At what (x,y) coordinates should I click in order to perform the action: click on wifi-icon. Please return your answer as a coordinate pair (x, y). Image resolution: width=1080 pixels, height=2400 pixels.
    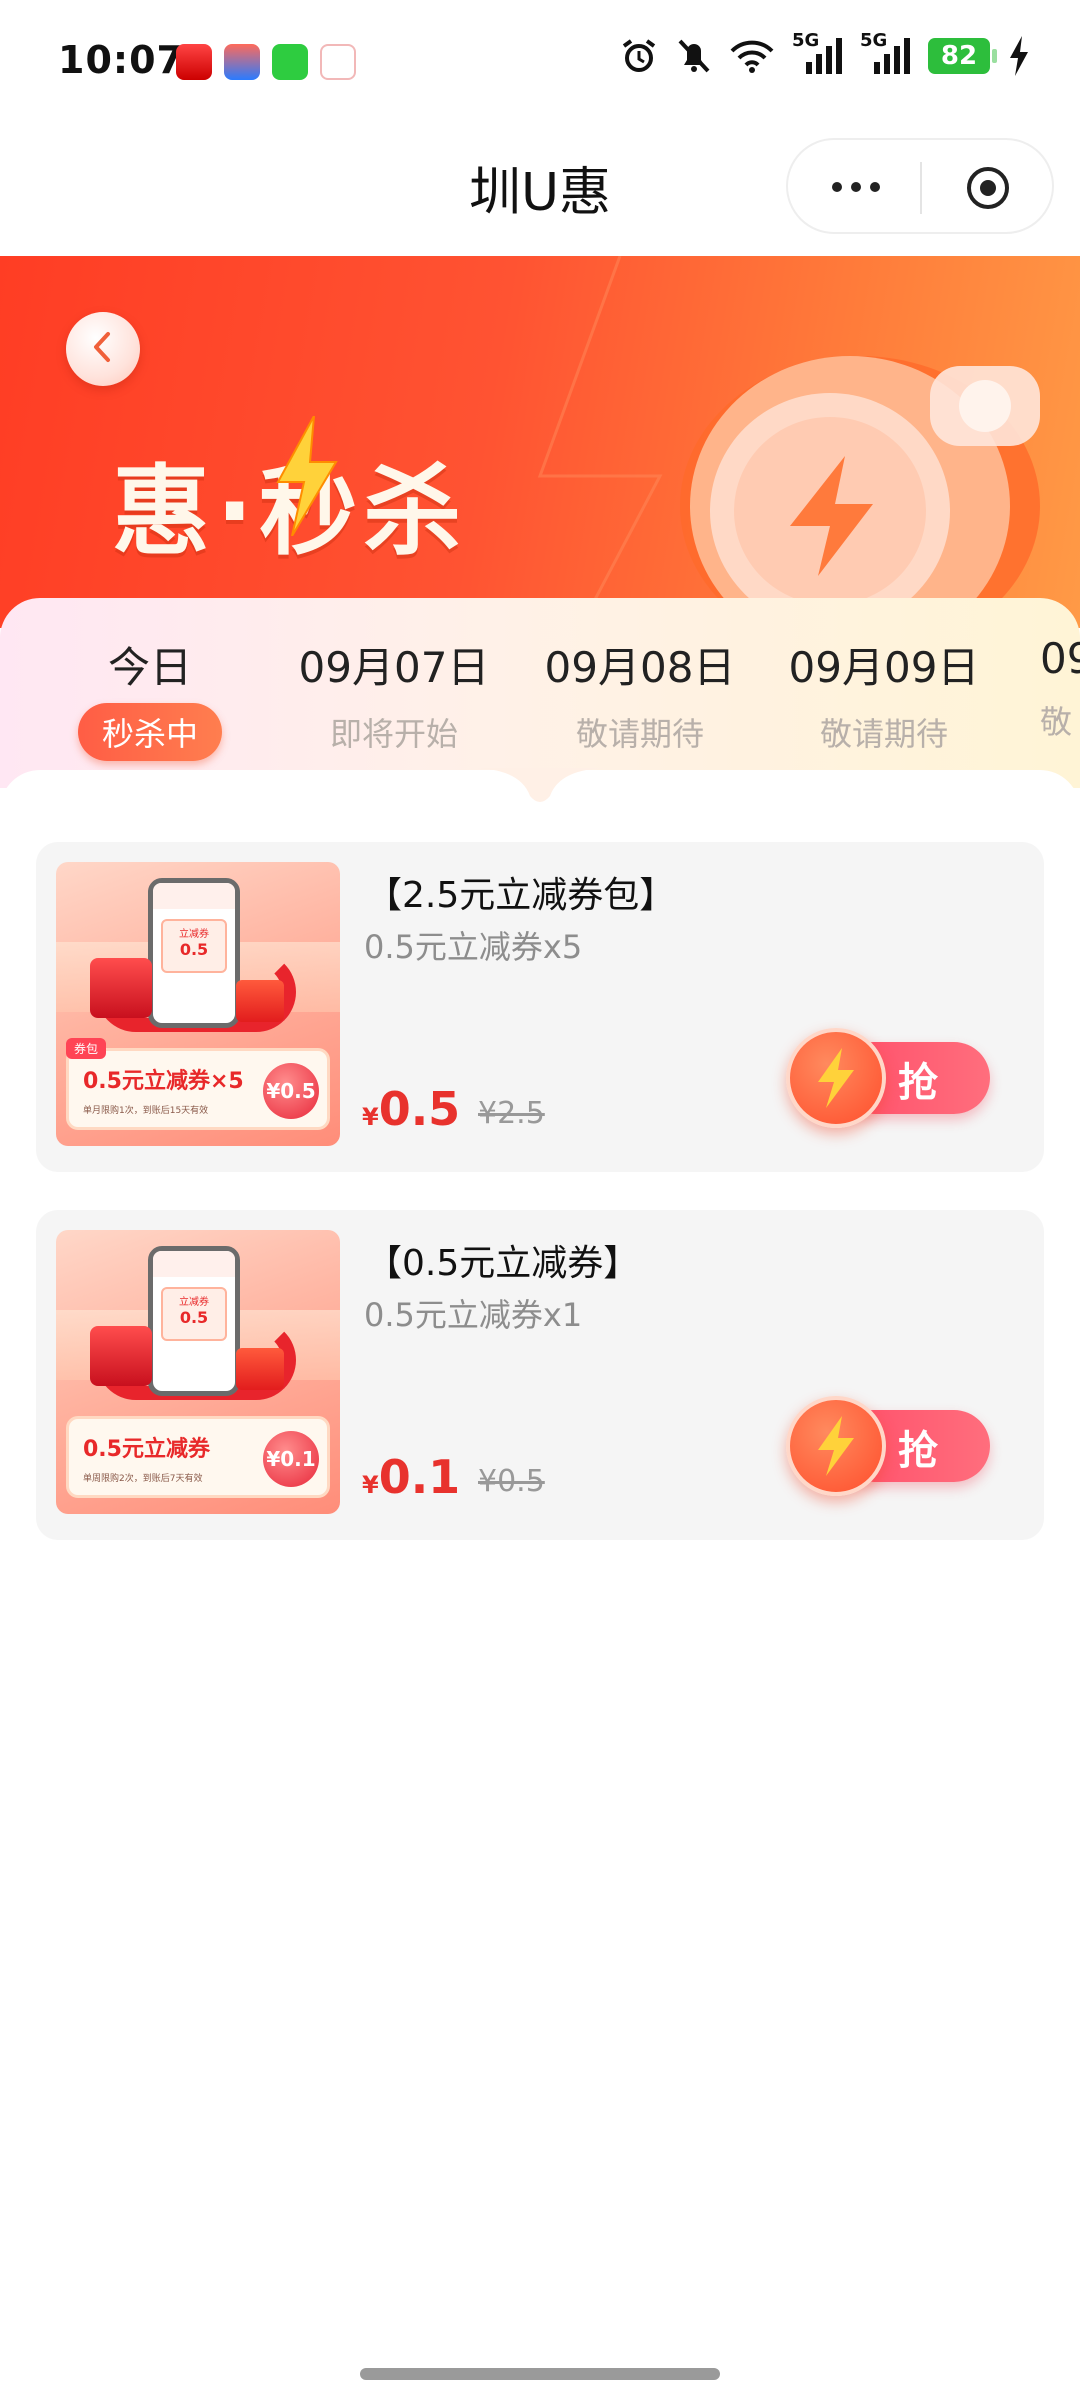
    Looking at the image, I should click on (752, 56).